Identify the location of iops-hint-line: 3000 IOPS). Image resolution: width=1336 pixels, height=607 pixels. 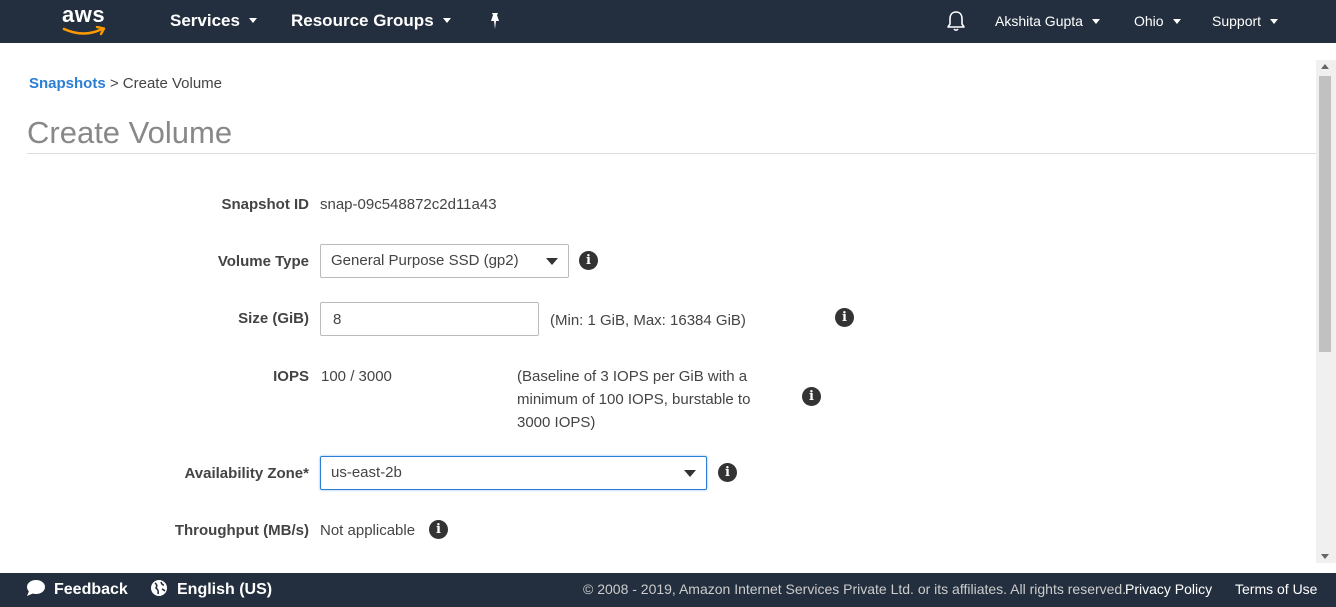
(556, 422).